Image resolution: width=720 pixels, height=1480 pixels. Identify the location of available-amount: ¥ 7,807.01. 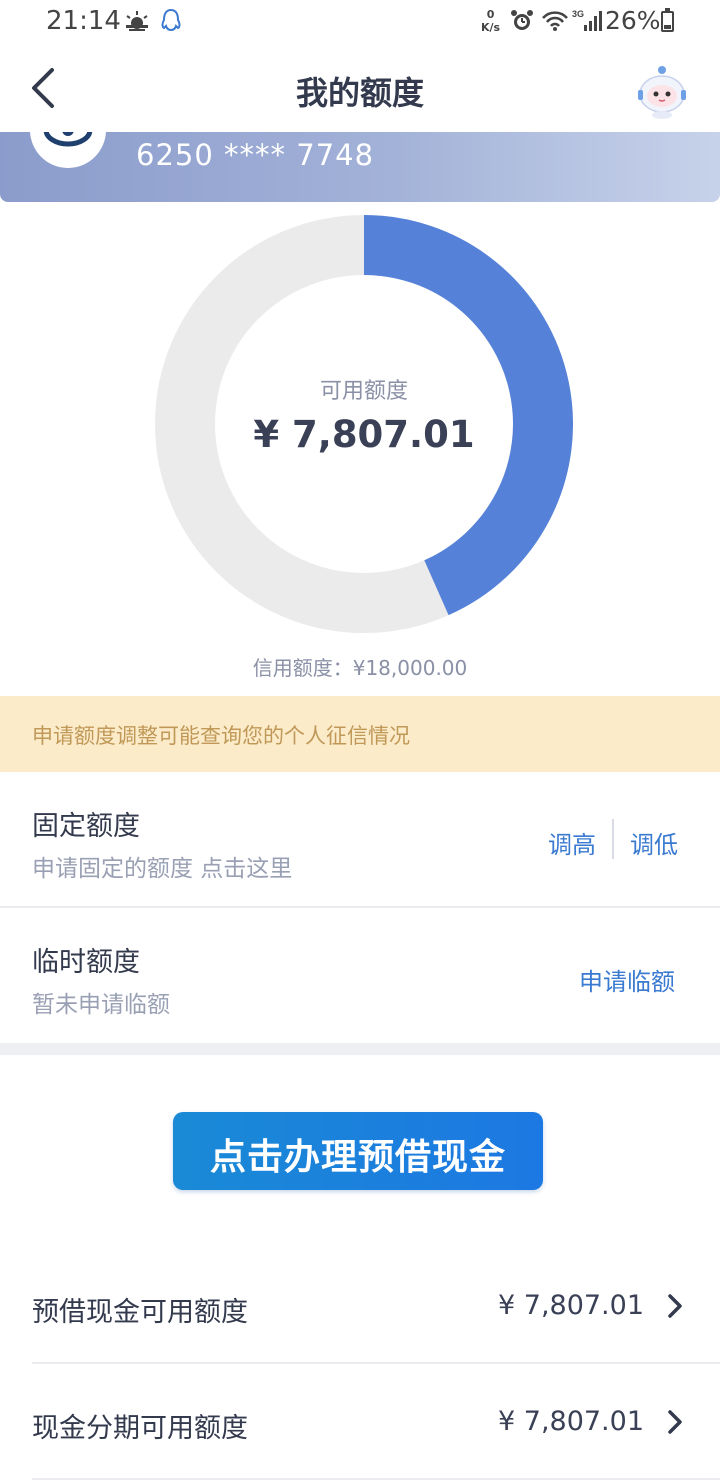
(364, 434).